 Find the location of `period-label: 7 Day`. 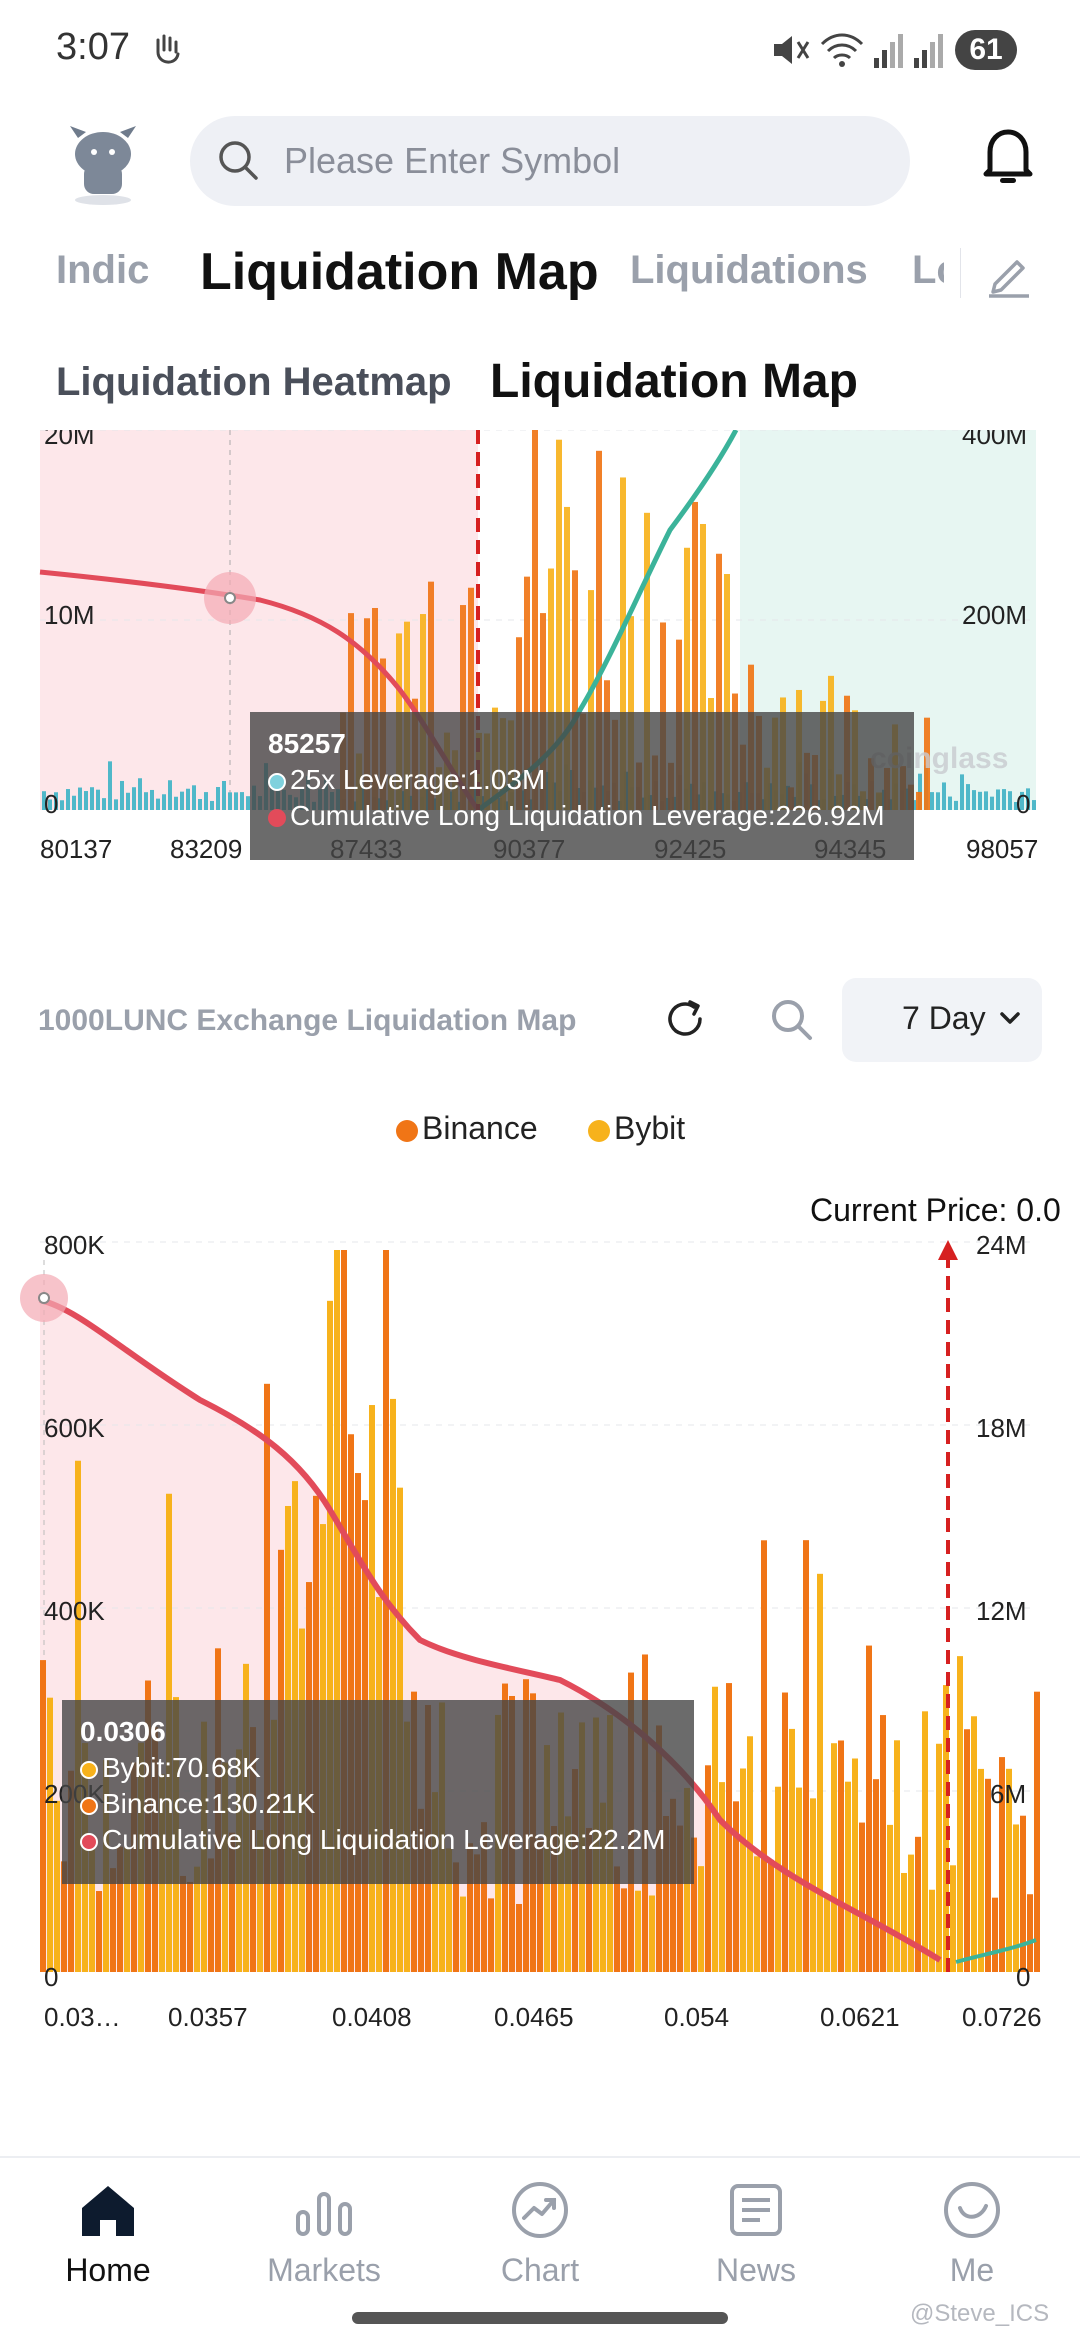

period-label: 7 Day is located at coordinates (944, 1018).